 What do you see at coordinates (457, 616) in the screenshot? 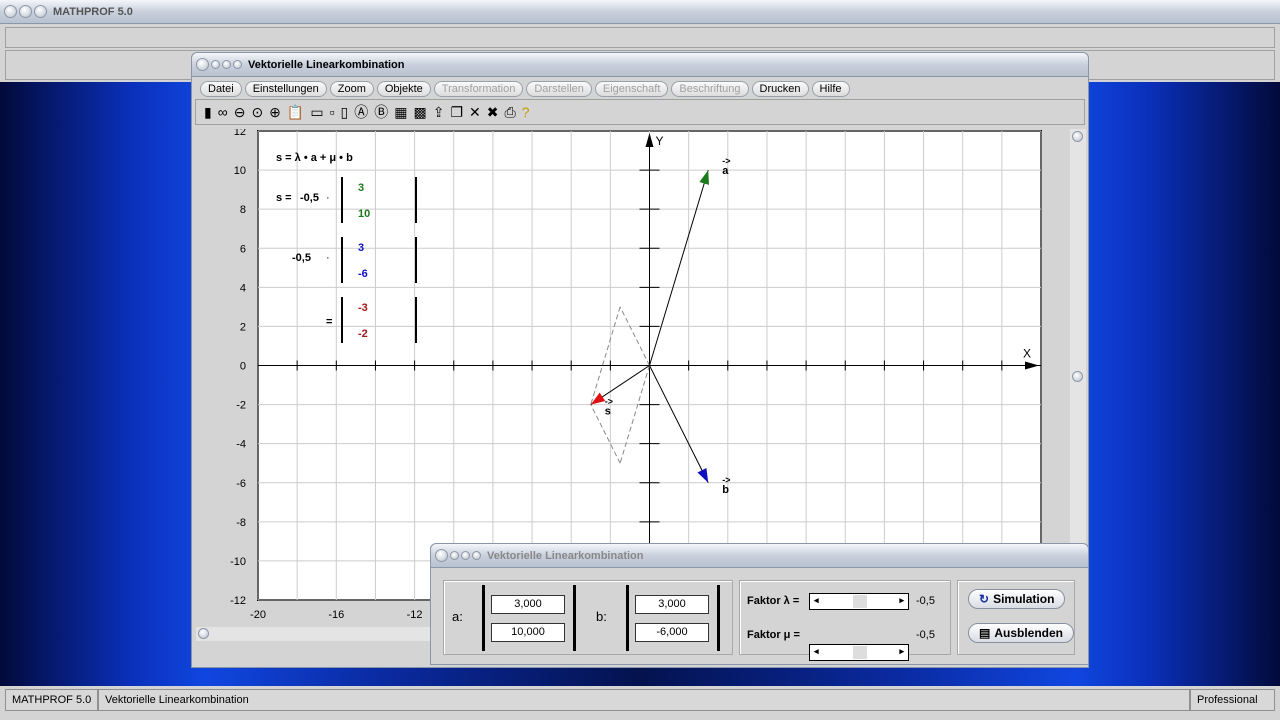
I see `a-label: a:` at bounding box center [457, 616].